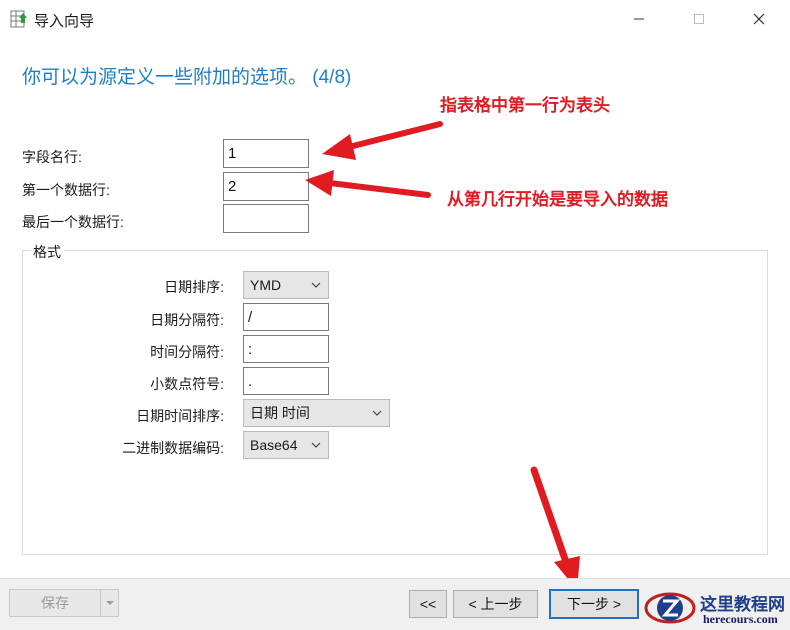  I want to click on prev-button: < 上一步, so click(495, 604).